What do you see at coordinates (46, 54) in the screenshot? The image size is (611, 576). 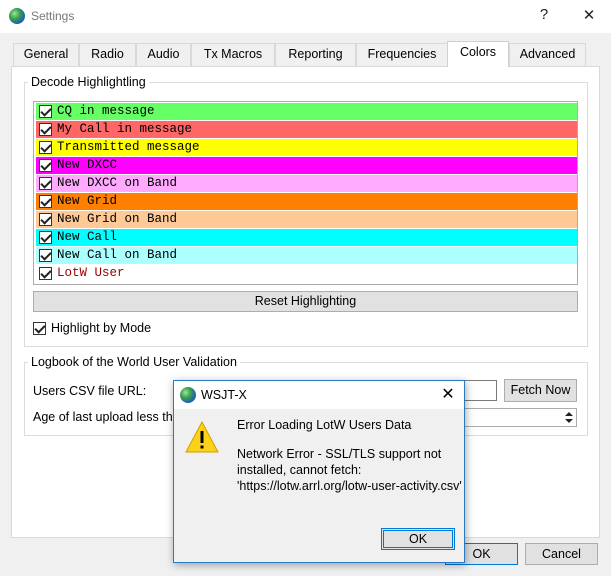 I see `tab-general: General` at bounding box center [46, 54].